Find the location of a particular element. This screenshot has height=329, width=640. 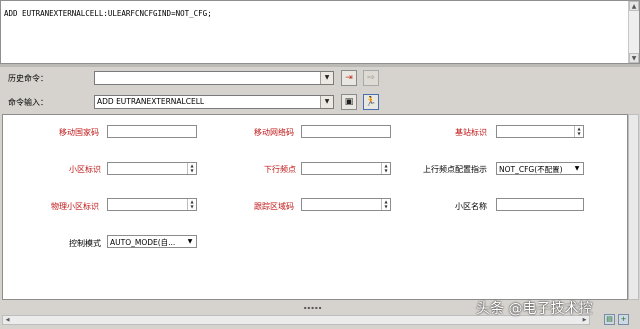

history-command-label: 历史命令： is located at coordinates (28, 78).